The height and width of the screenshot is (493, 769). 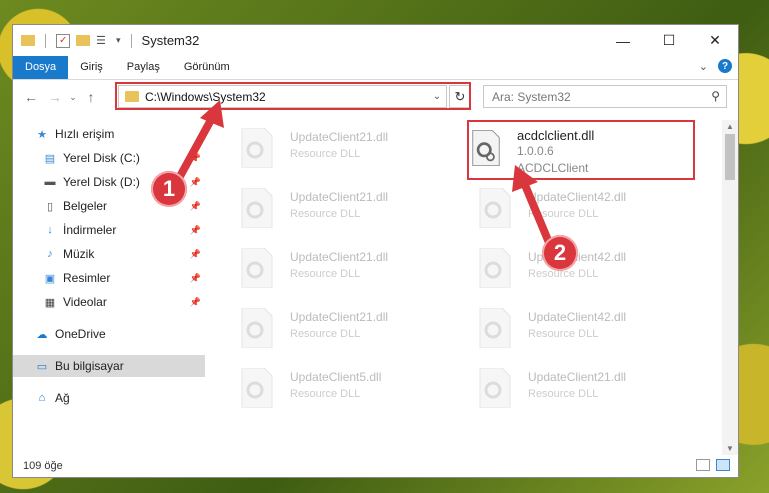 I want to click on address-highlight-box, so click(x=293, y=96).